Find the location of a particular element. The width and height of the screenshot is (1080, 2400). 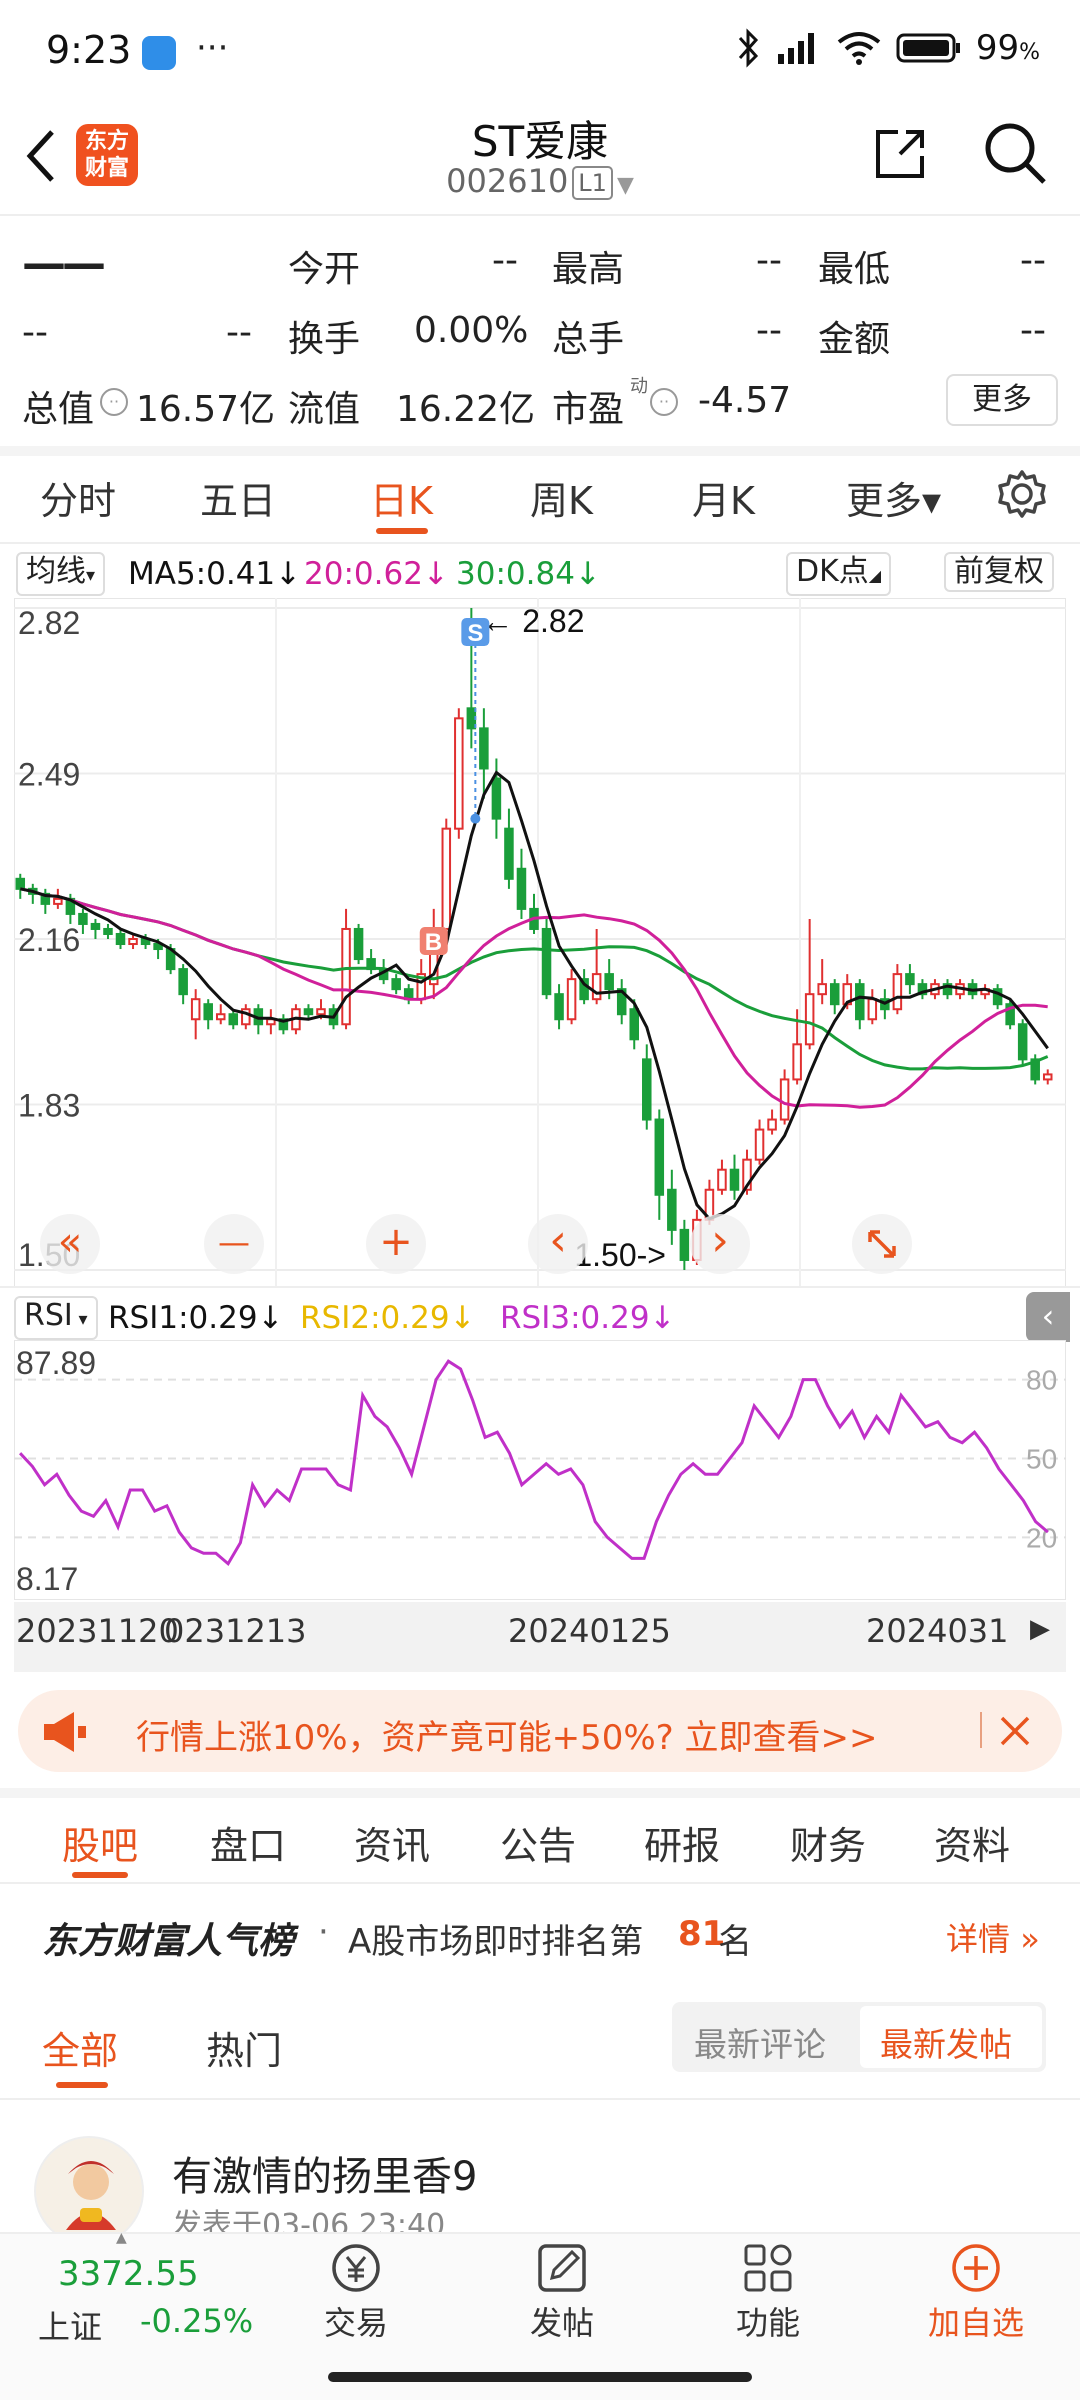

pe-value: -4.57 is located at coordinates (745, 400).